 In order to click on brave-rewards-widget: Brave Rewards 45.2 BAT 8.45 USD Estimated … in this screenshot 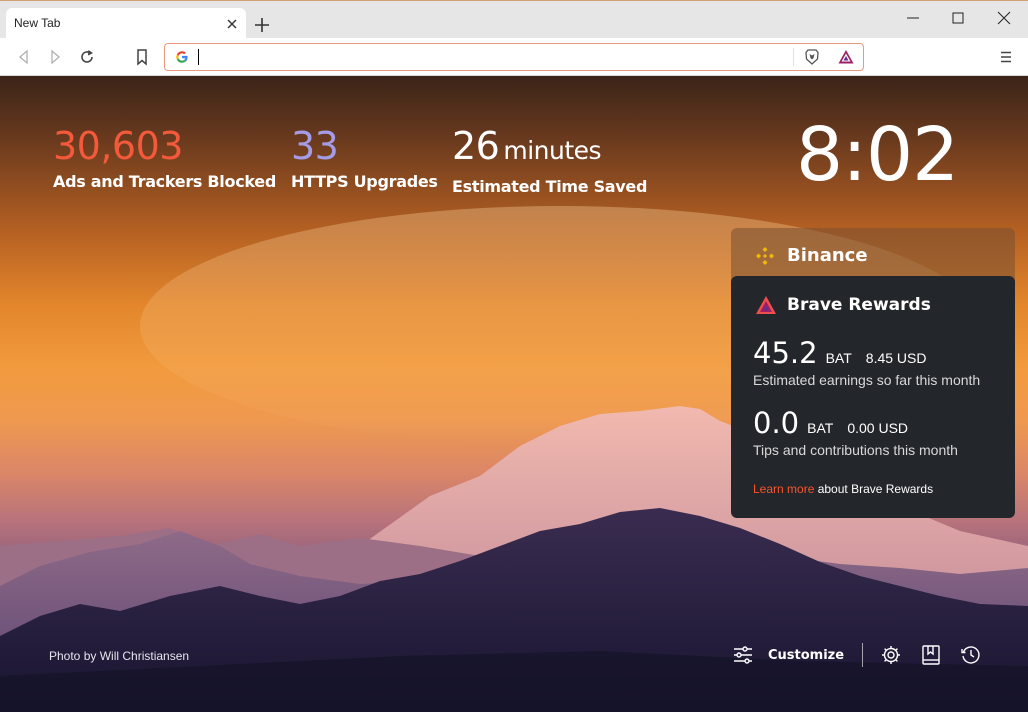, I will do `click(873, 397)`.